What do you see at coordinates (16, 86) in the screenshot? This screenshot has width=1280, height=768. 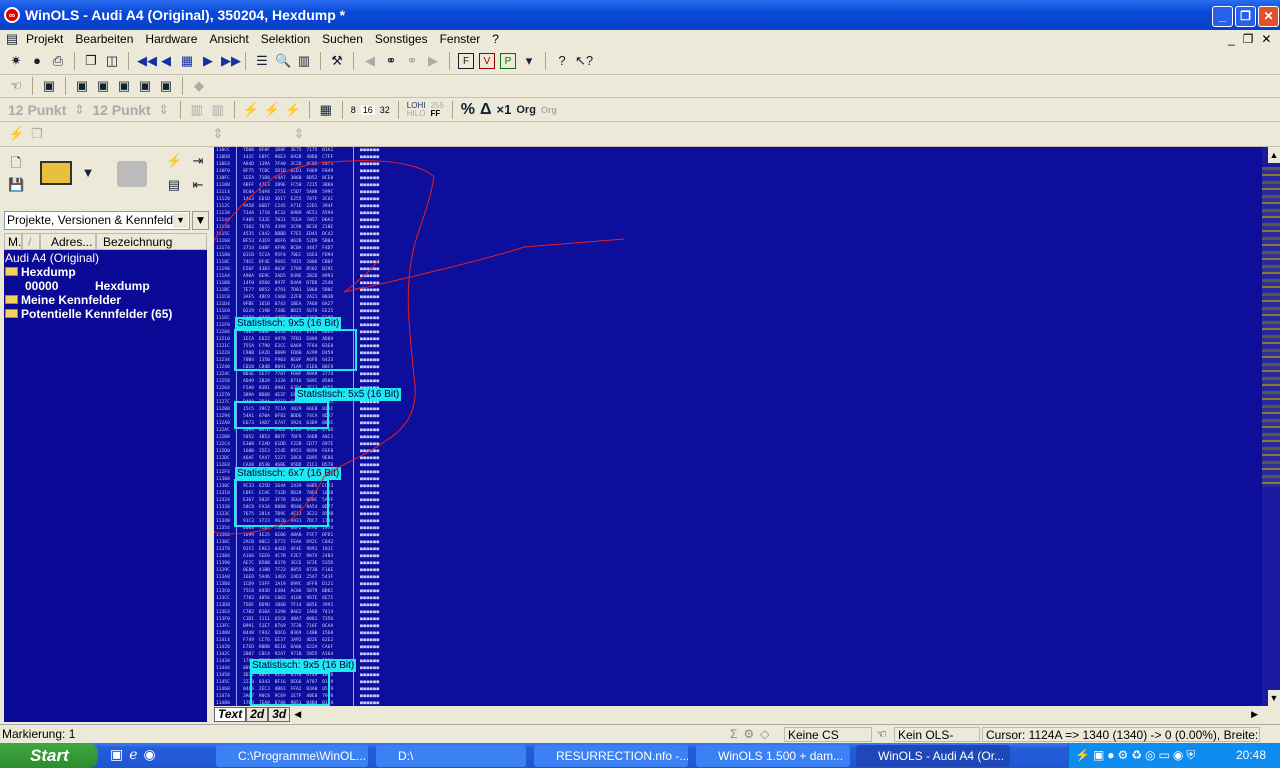 I see `hand-icon: ☜` at bounding box center [16, 86].